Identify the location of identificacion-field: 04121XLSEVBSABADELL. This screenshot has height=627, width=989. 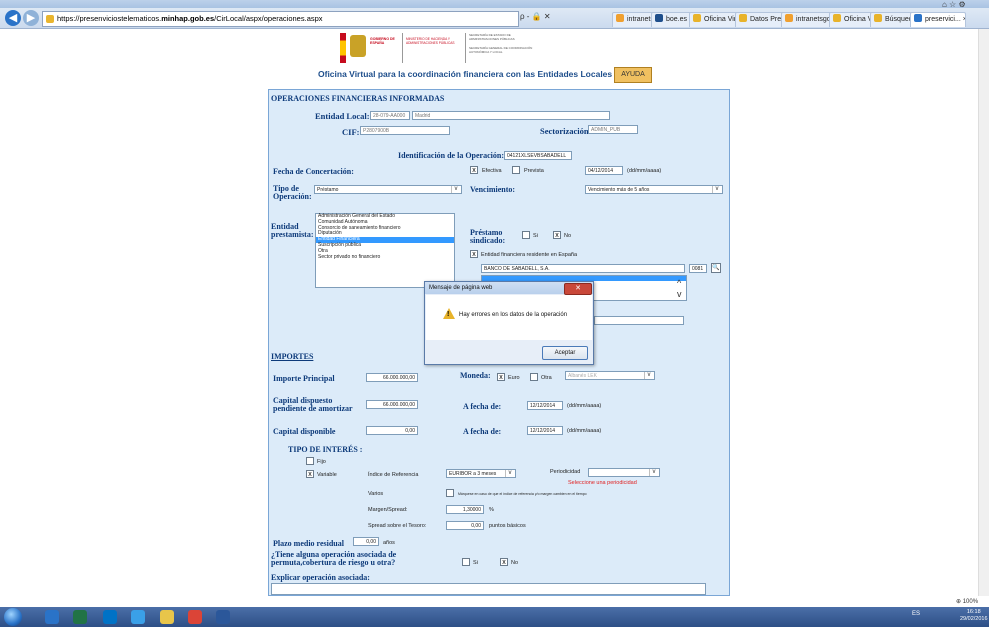
(538, 155).